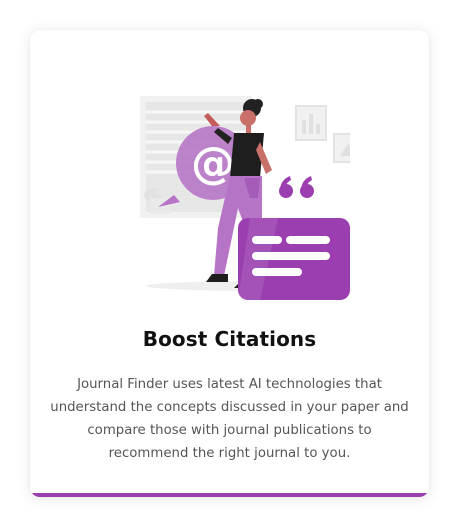 The image size is (460, 526). What do you see at coordinates (294, 259) in the screenshot?
I see `speech-bubble-icon` at bounding box center [294, 259].